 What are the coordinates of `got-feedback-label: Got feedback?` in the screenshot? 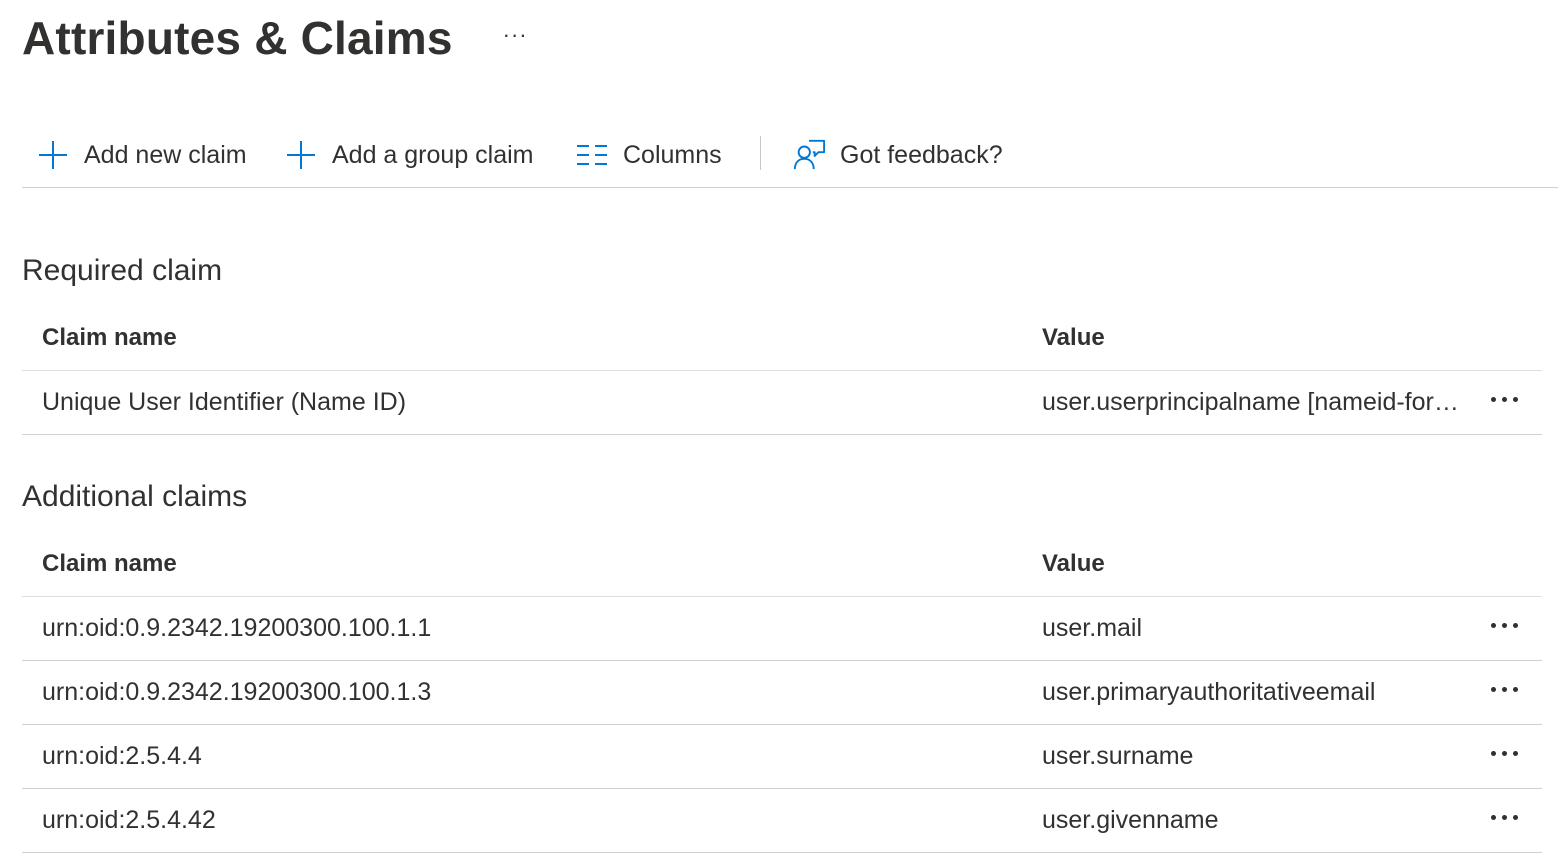 It's located at (921, 154).